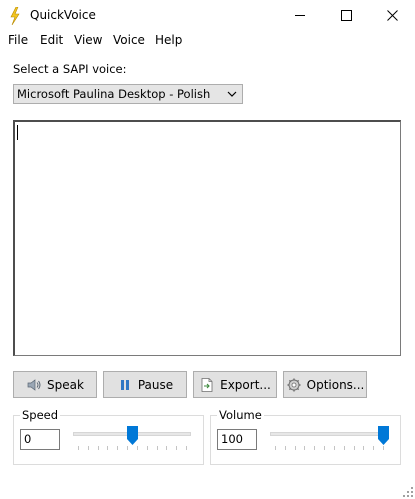 This screenshot has height=499, width=415. What do you see at coordinates (15, 16) in the screenshot?
I see `lightning-bolt-icon` at bounding box center [15, 16].